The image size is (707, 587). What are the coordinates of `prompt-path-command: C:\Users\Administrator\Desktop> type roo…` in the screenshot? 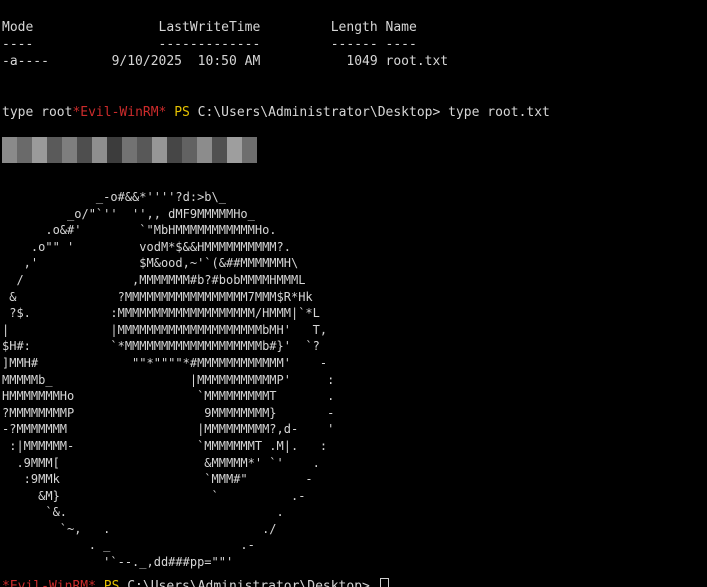 It's located at (369, 112).